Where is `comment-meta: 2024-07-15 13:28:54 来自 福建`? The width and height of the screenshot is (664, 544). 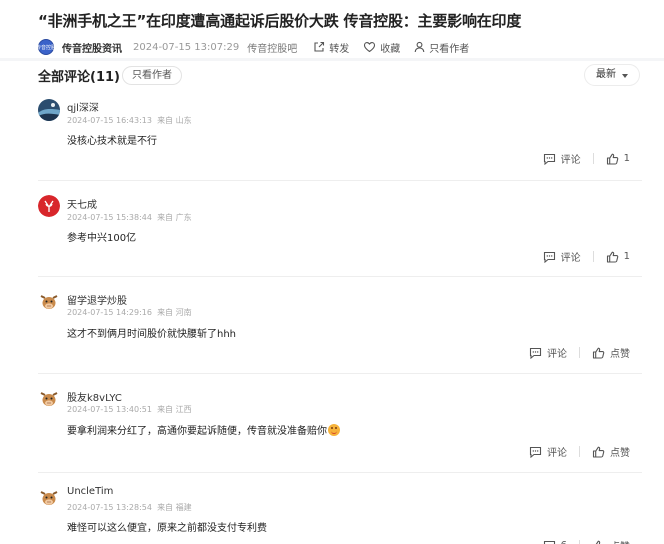
comment-meta: 2024-07-15 13:28:54 来自 福建 is located at coordinates (129, 507).